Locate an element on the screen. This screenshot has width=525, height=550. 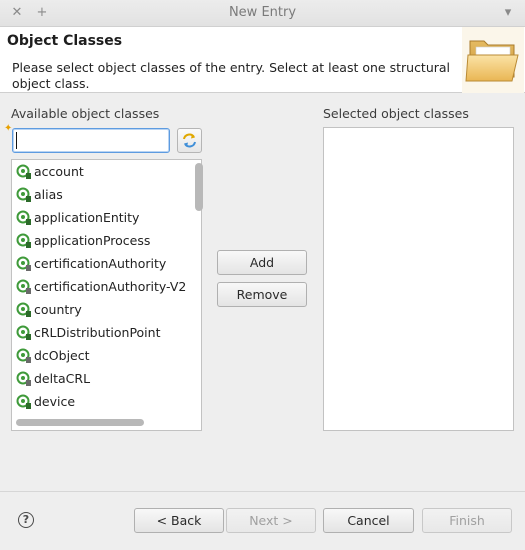
refresh-button is located at coordinates (189, 140).